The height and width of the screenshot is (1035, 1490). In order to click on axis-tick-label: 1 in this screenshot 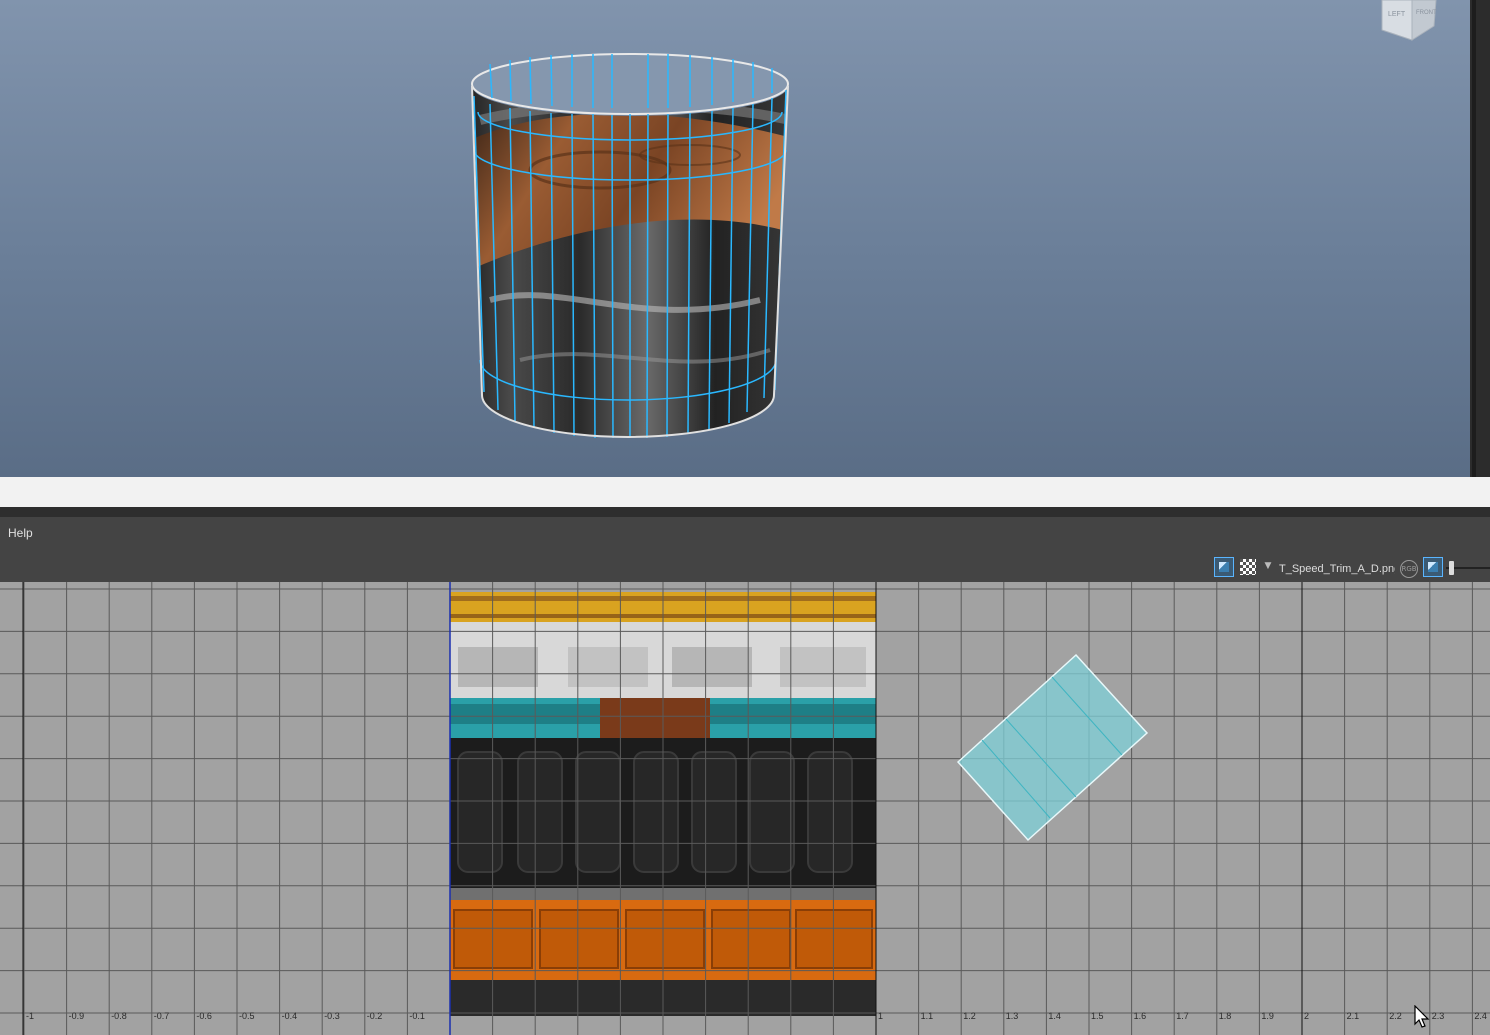, I will do `click(881, 1016)`.